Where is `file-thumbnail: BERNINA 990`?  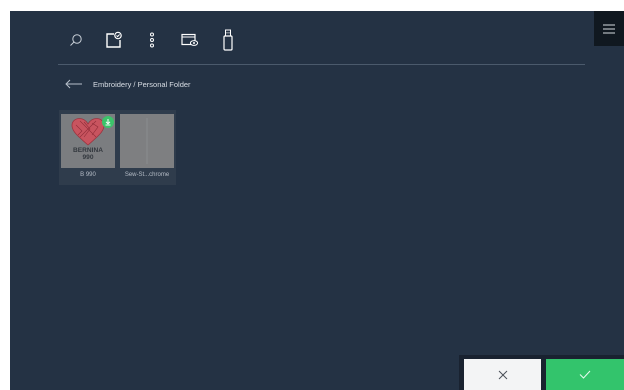
file-thumbnail: BERNINA 990 is located at coordinates (88, 141).